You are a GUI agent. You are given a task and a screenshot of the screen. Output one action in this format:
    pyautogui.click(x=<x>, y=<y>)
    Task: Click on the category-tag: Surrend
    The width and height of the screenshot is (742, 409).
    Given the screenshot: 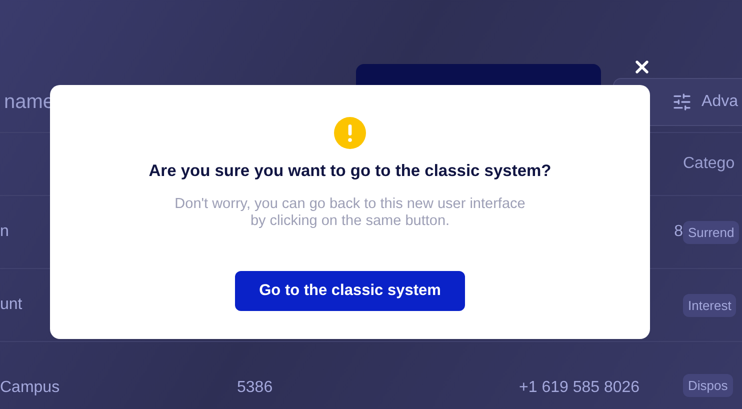 What is the action you would take?
    pyautogui.click(x=711, y=232)
    